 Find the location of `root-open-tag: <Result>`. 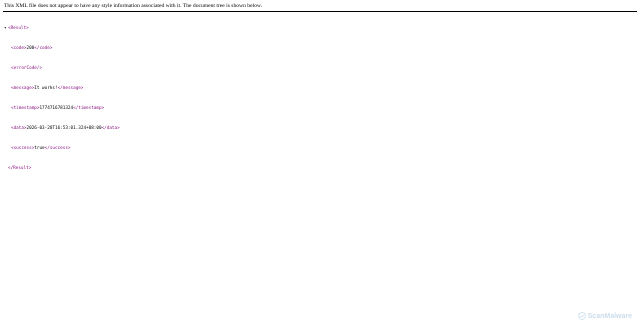

root-open-tag: <Result> is located at coordinates (18, 28).